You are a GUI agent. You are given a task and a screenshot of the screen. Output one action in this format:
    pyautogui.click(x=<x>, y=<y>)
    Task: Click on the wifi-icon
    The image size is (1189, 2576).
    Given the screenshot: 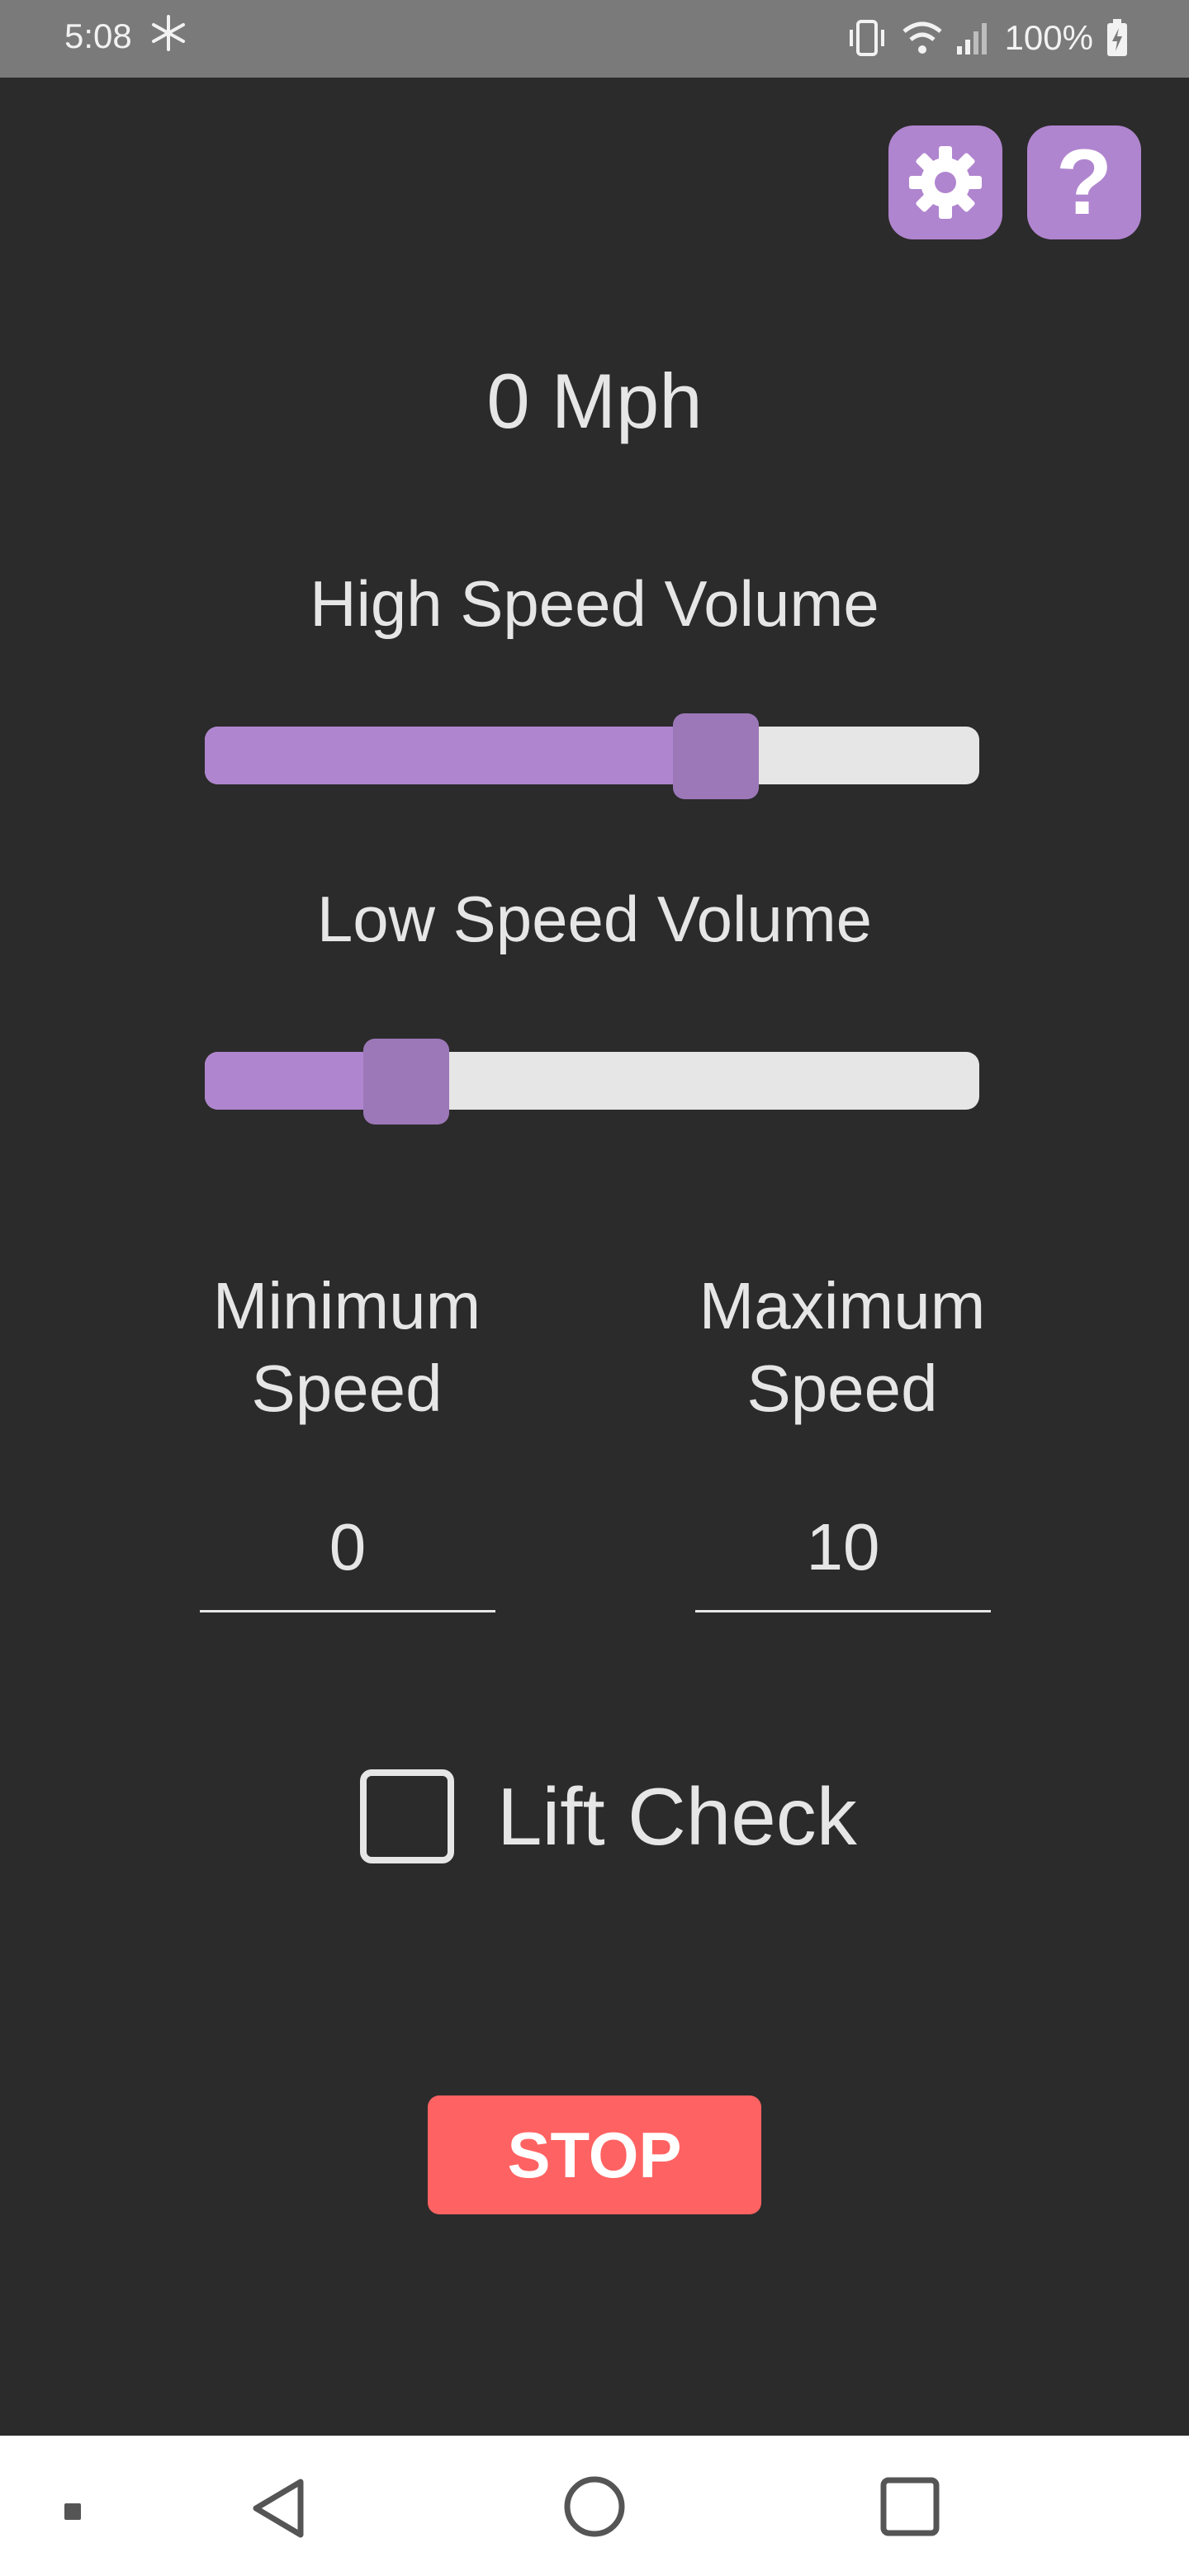 What is the action you would take?
    pyautogui.click(x=922, y=37)
    